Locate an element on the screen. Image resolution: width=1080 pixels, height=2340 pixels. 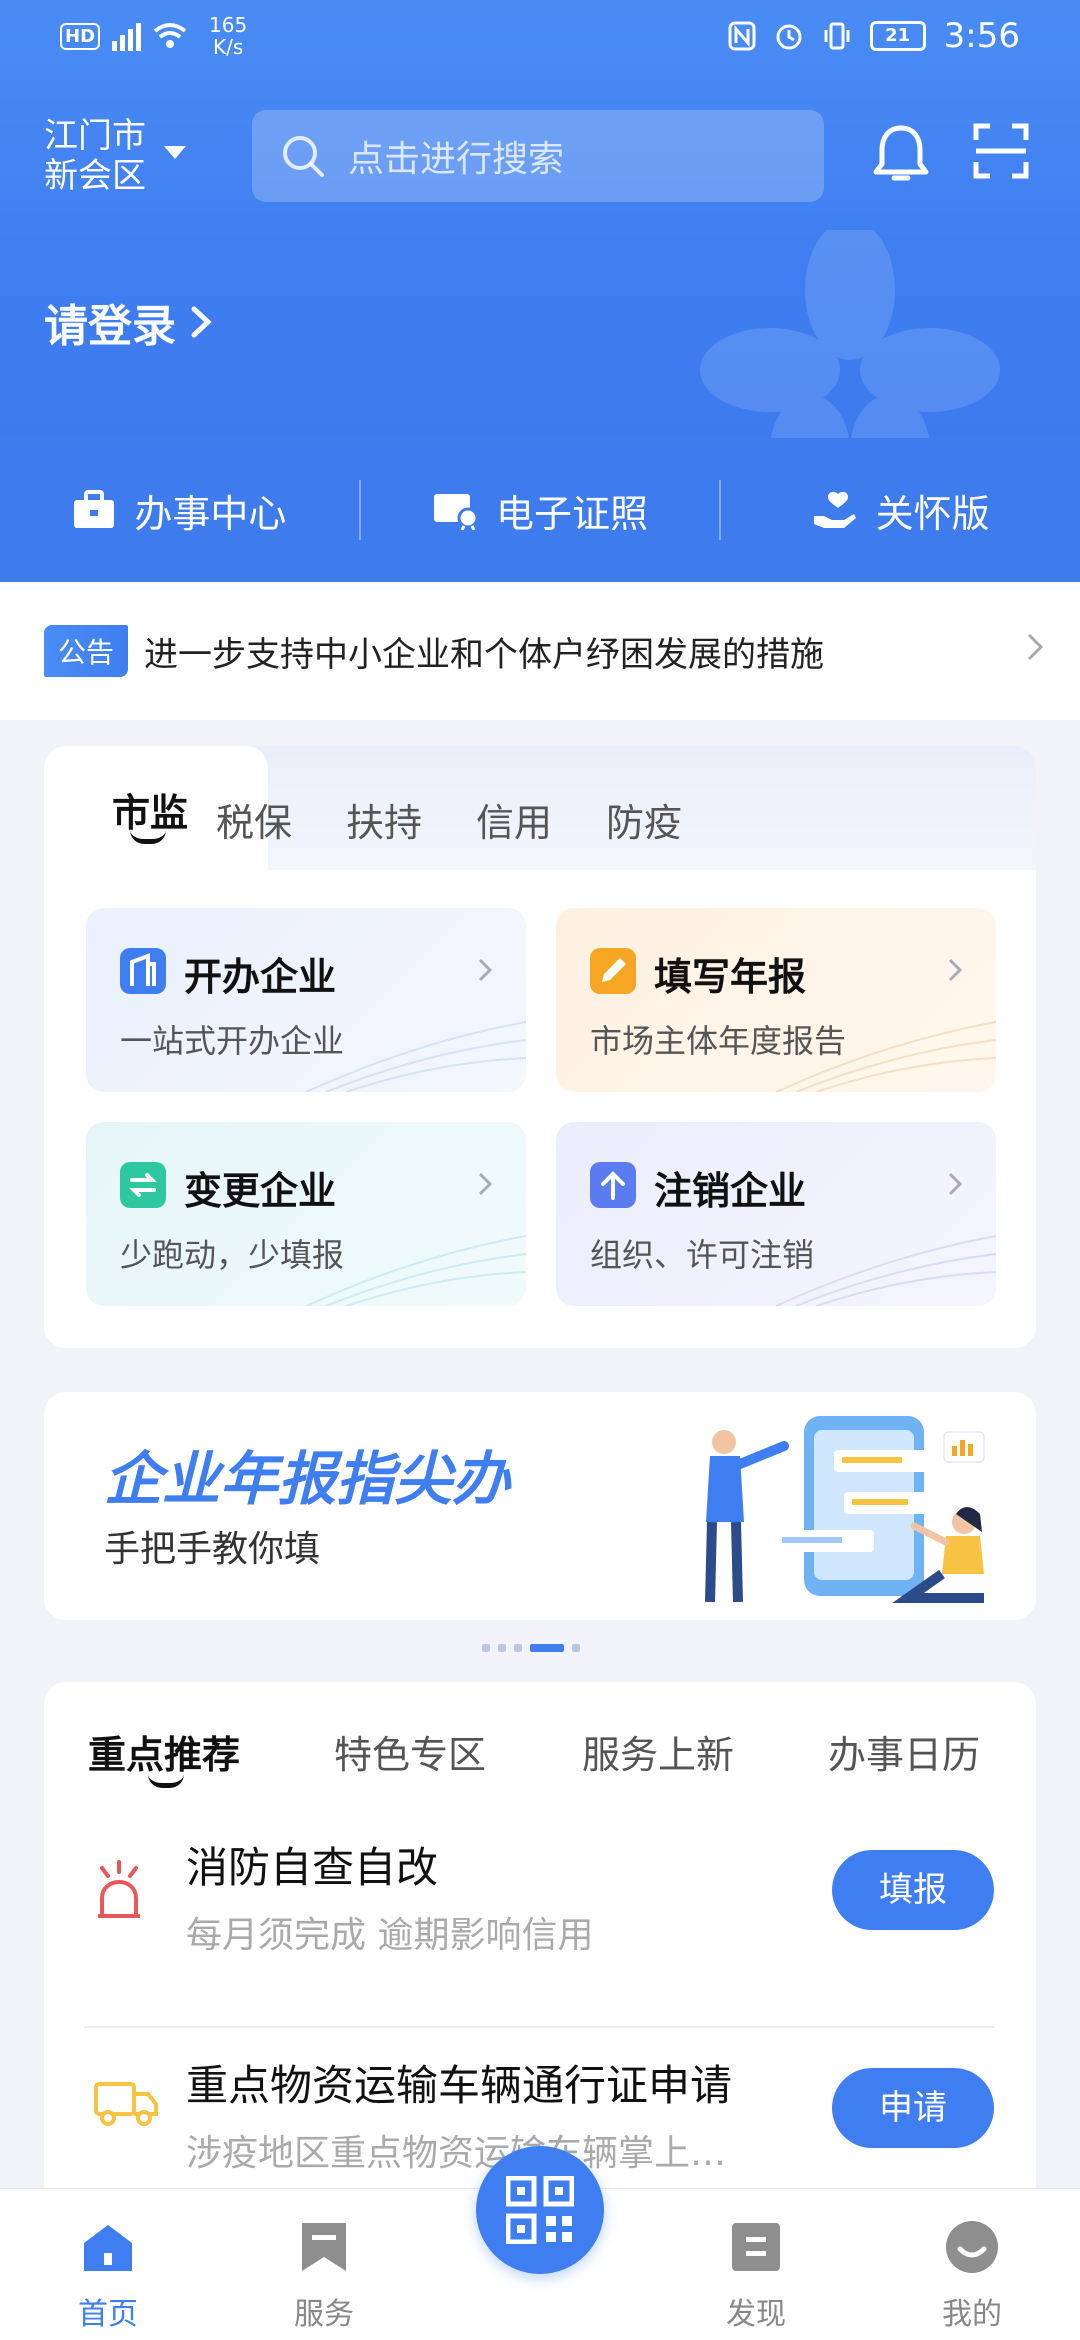
vibrate-icon is located at coordinates (837, 36).